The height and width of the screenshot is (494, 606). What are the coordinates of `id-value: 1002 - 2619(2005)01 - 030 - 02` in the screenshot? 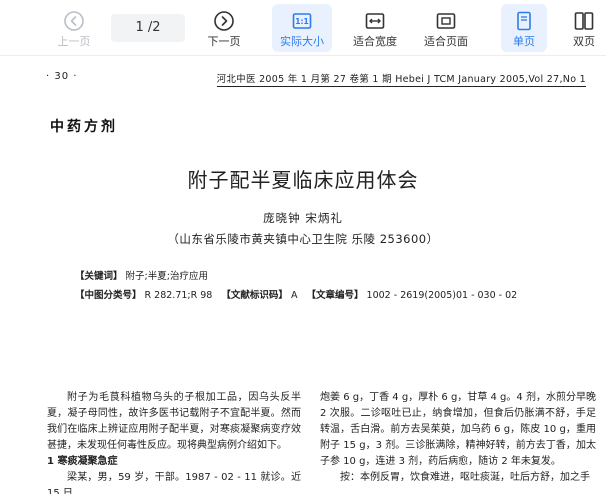 It's located at (442, 295).